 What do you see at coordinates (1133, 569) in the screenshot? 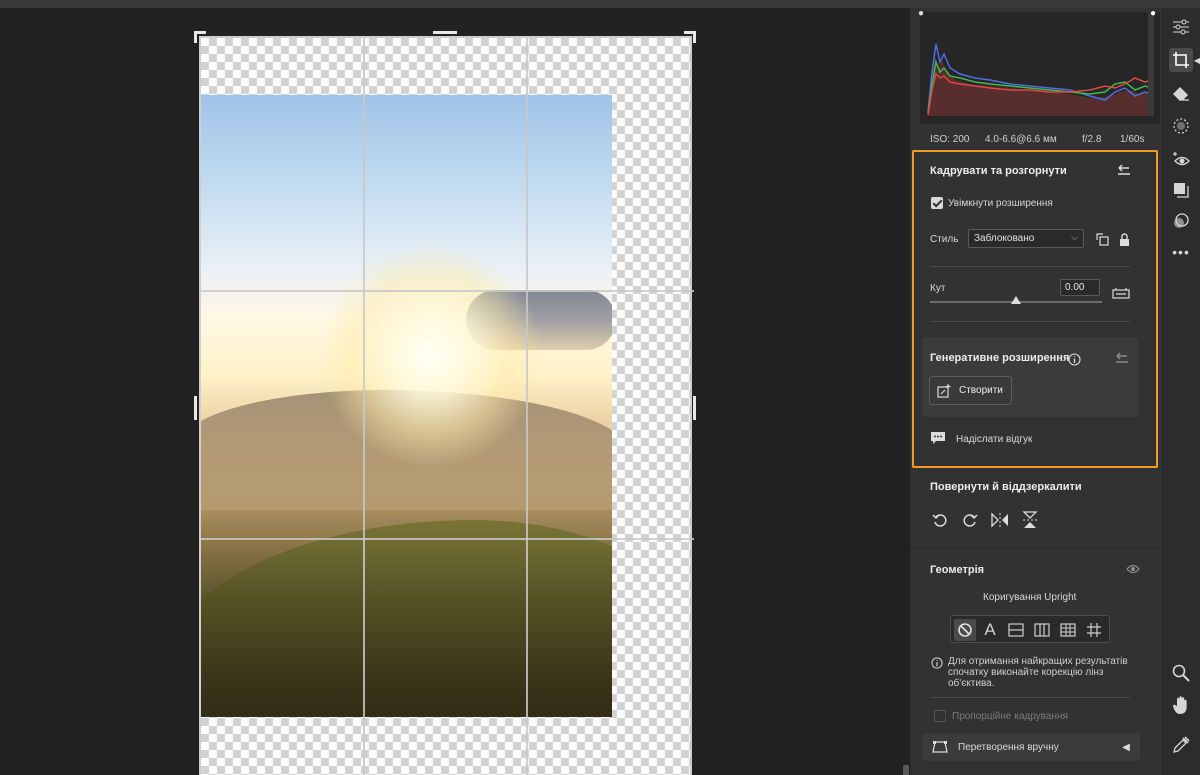
I see `visibility-eye-icon` at bounding box center [1133, 569].